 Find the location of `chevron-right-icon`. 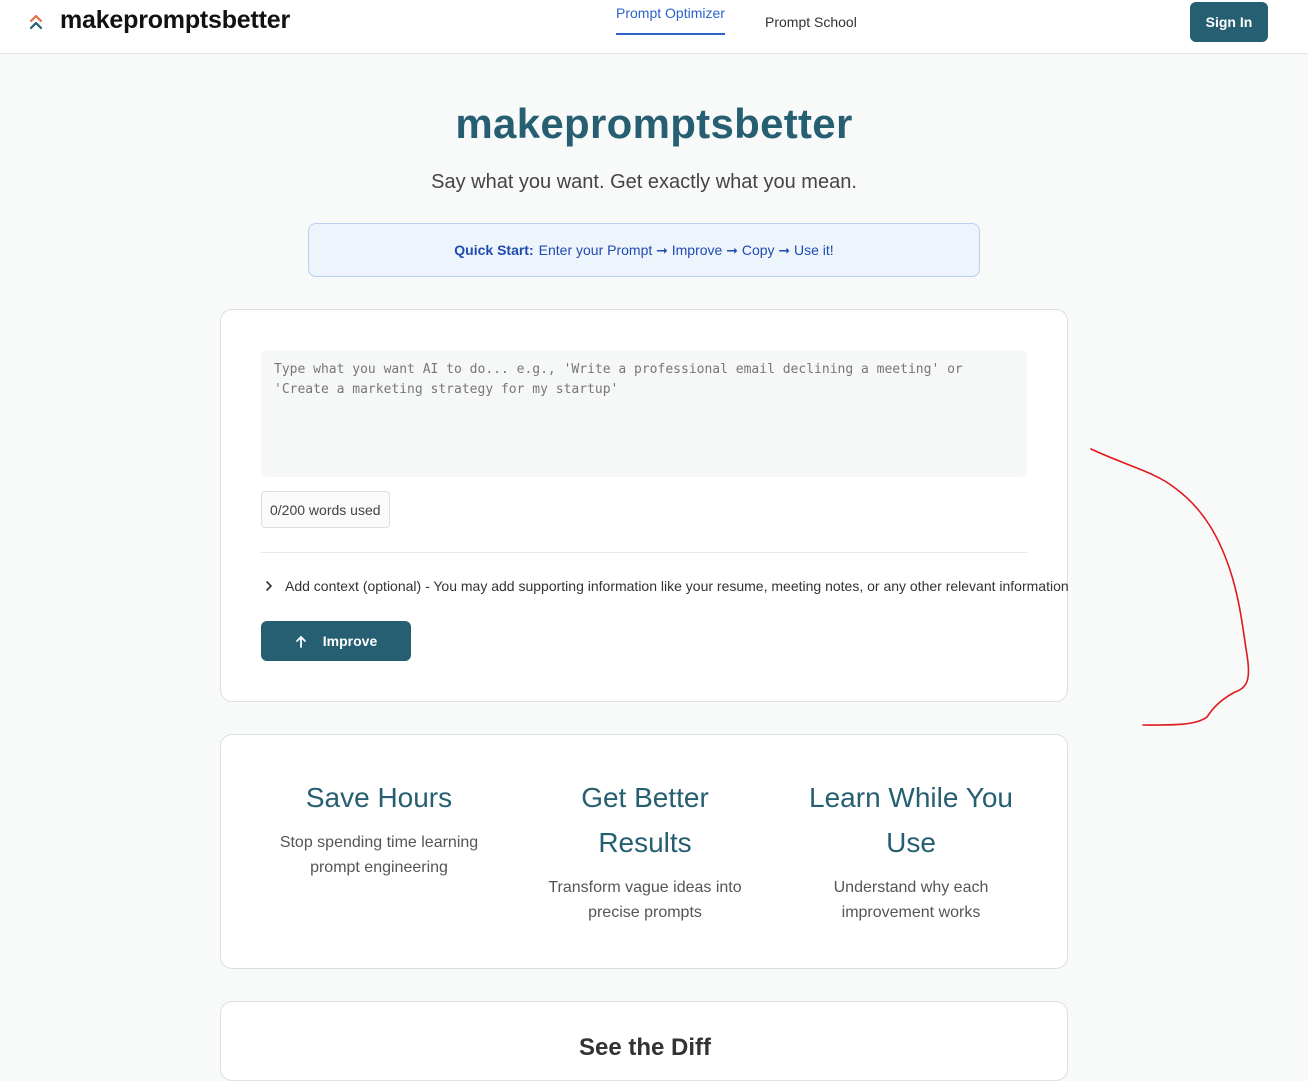

chevron-right-icon is located at coordinates (269, 586).